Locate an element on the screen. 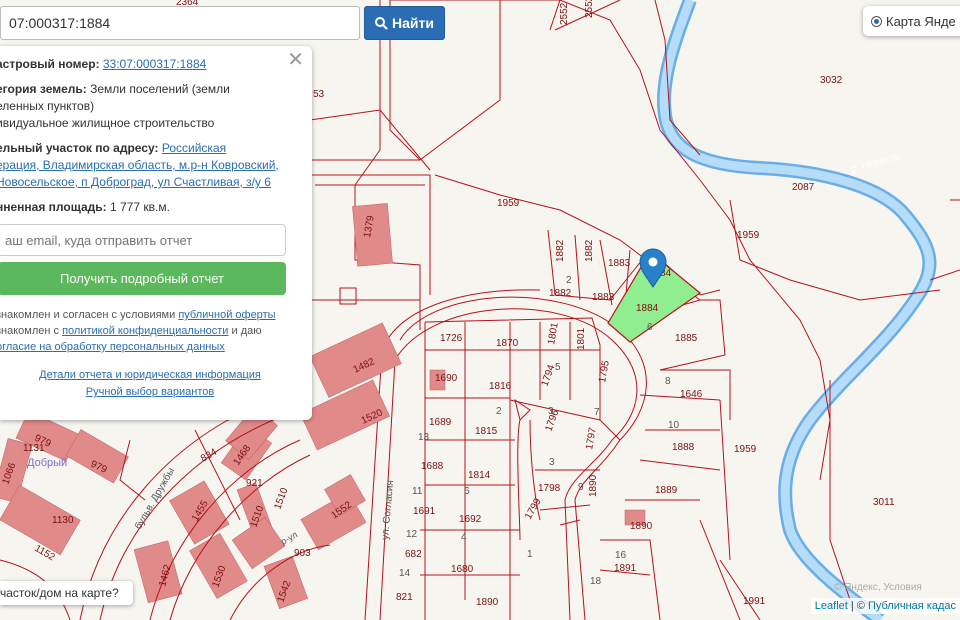  map-attribution: Leaflet | © Публичная кадас is located at coordinates (885, 606).